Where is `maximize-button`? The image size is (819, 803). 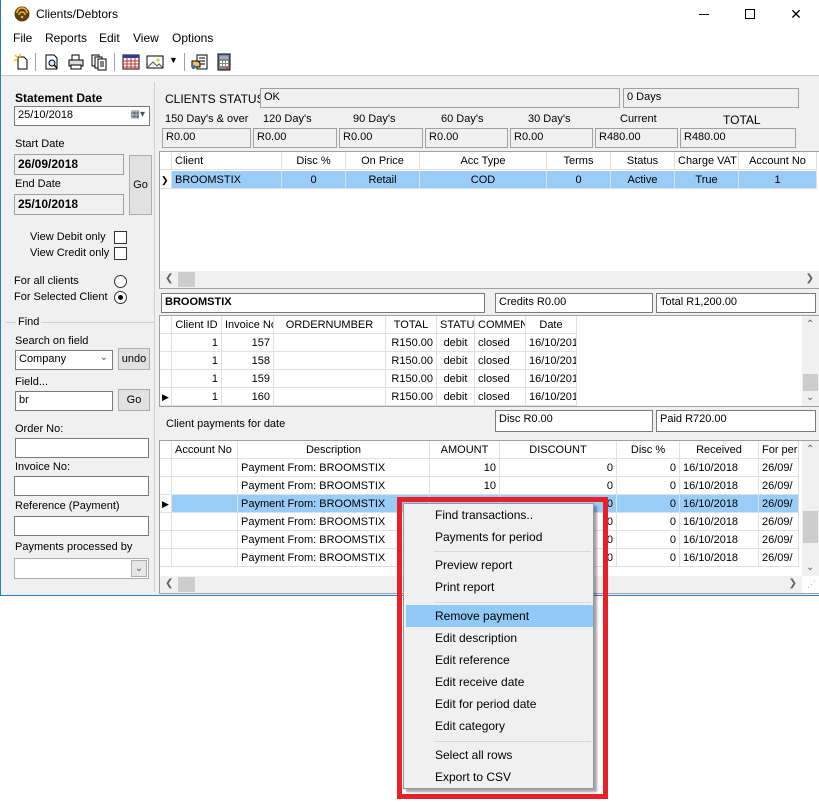 maximize-button is located at coordinates (750, 14).